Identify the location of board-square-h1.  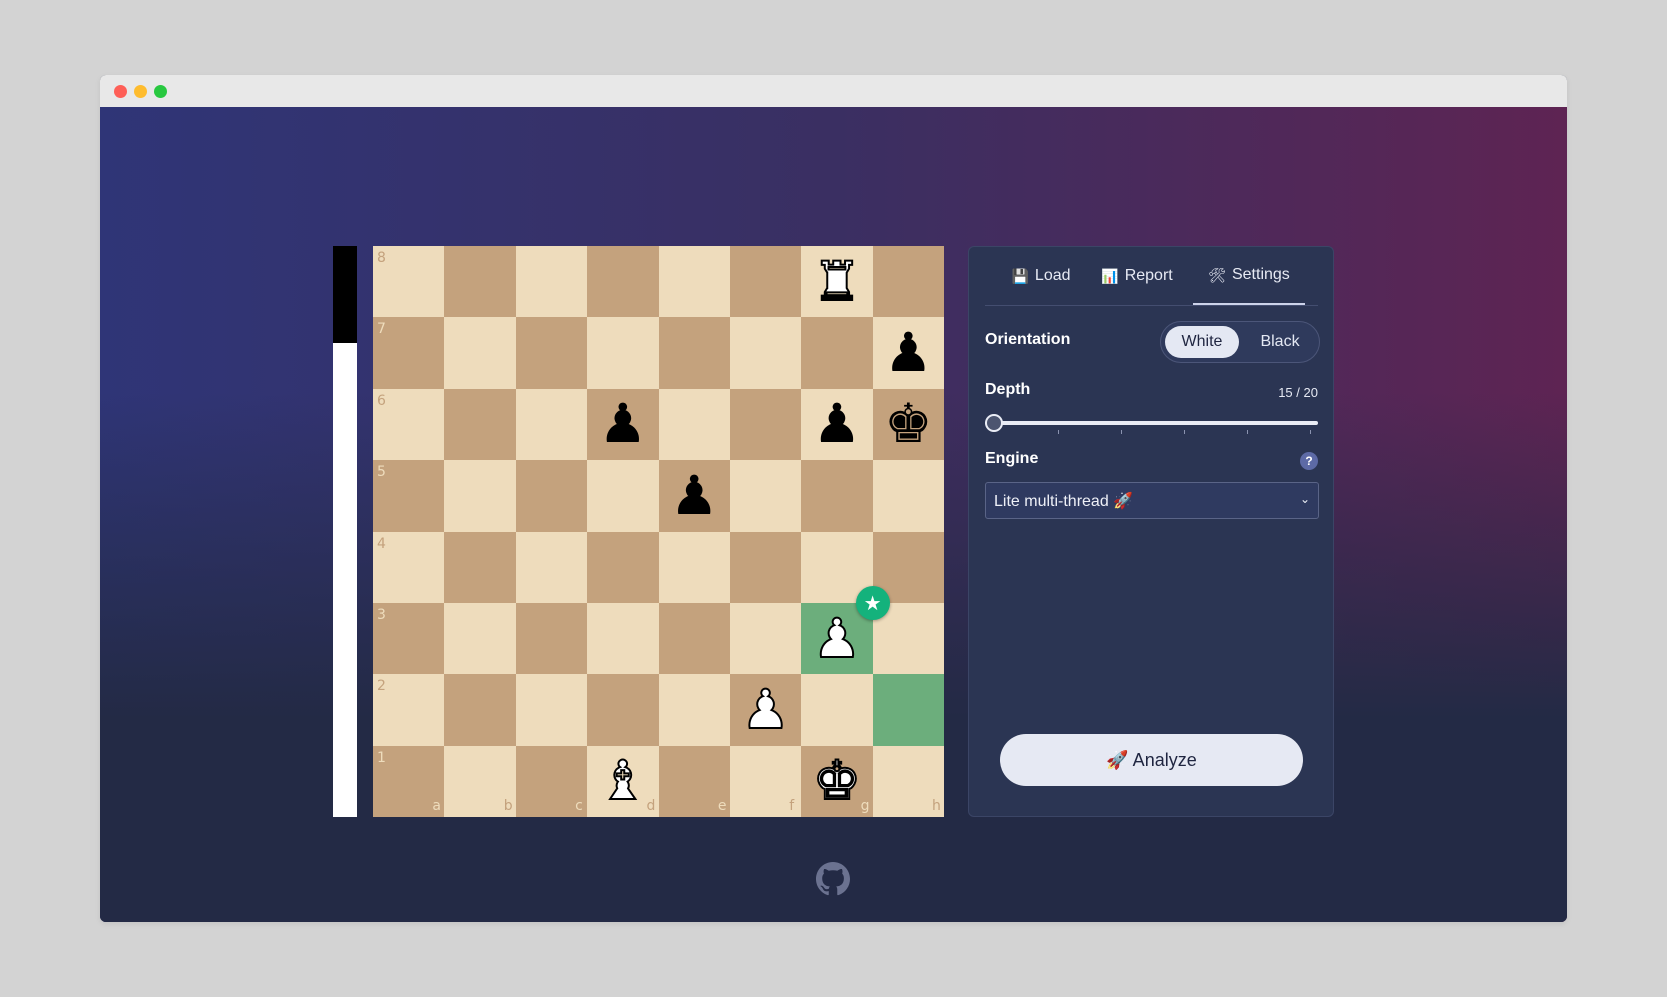
(908, 781).